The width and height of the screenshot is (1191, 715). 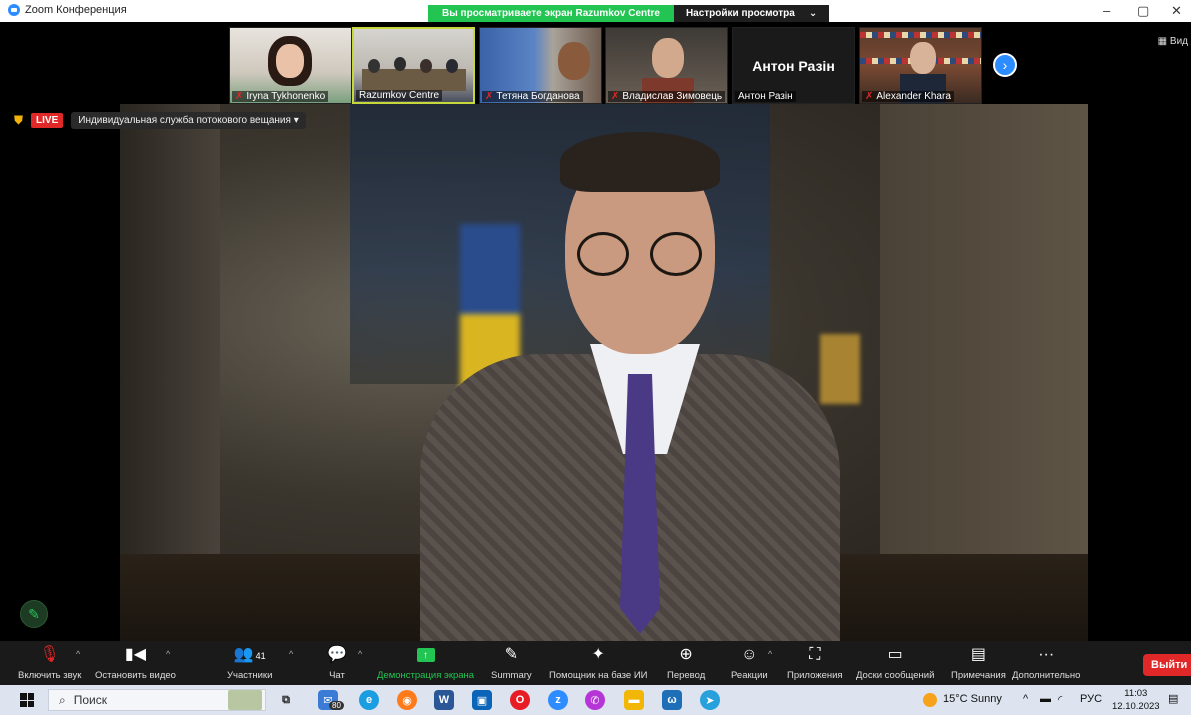 I want to click on participant-name-label: Razumkov Centre, so click(x=399, y=95).